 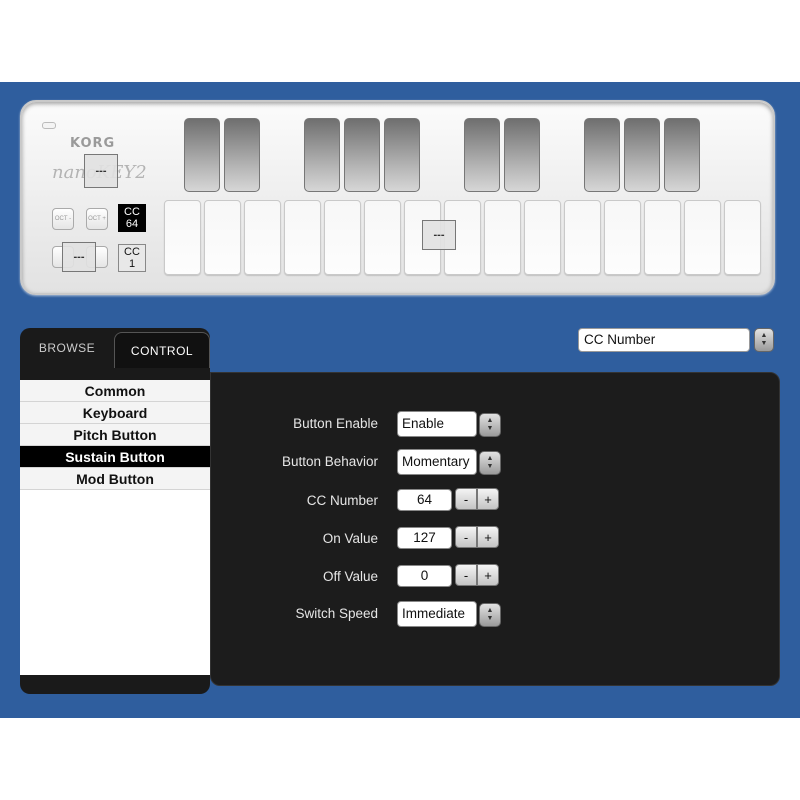 What do you see at coordinates (490, 463) in the screenshot?
I see `button-behavior-arrows-icon: ▲ ▼` at bounding box center [490, 463].